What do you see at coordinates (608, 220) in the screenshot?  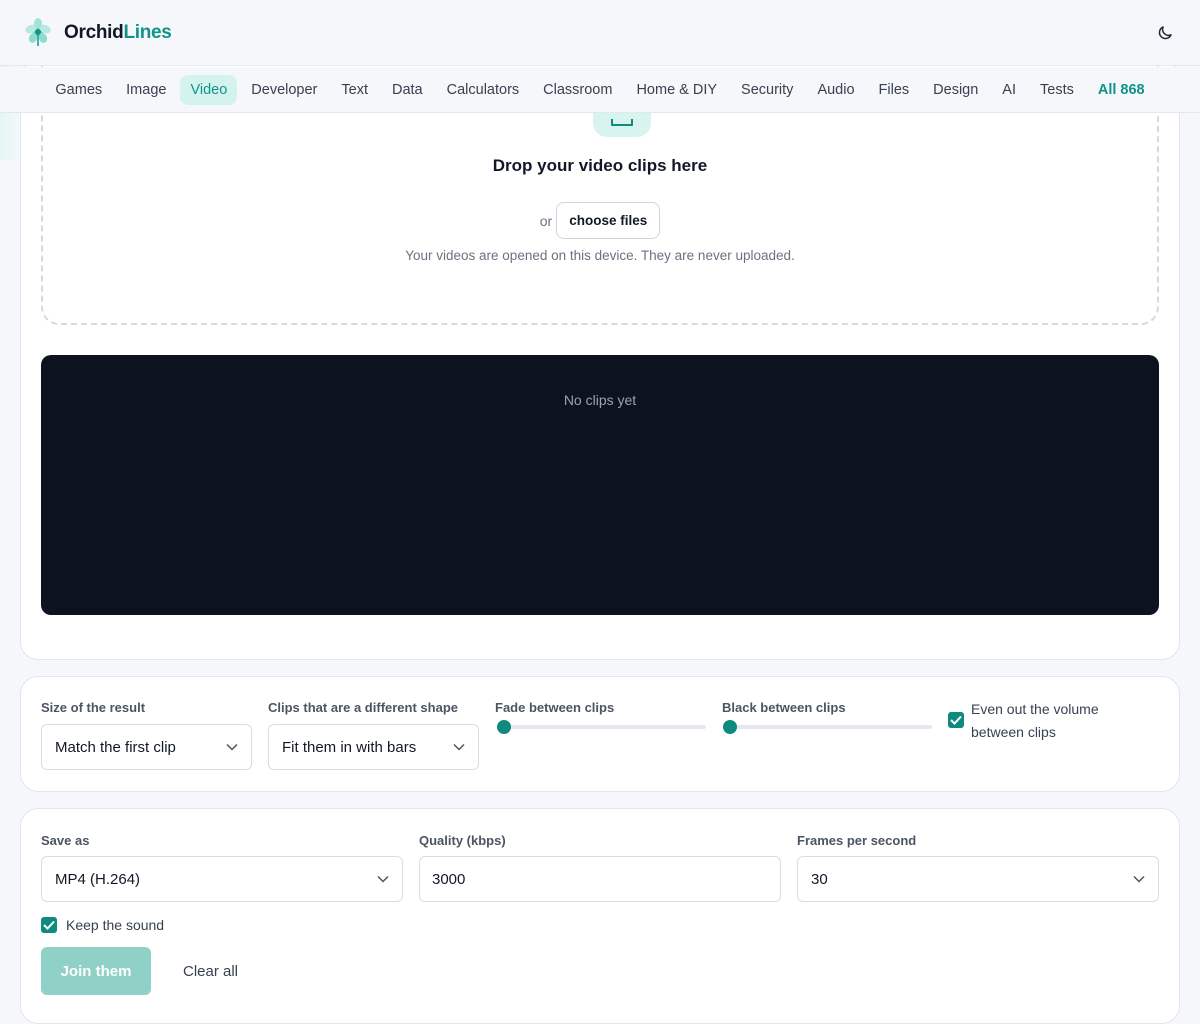 I see `choose-files-button: choose files` at bounding box center [608, 220].